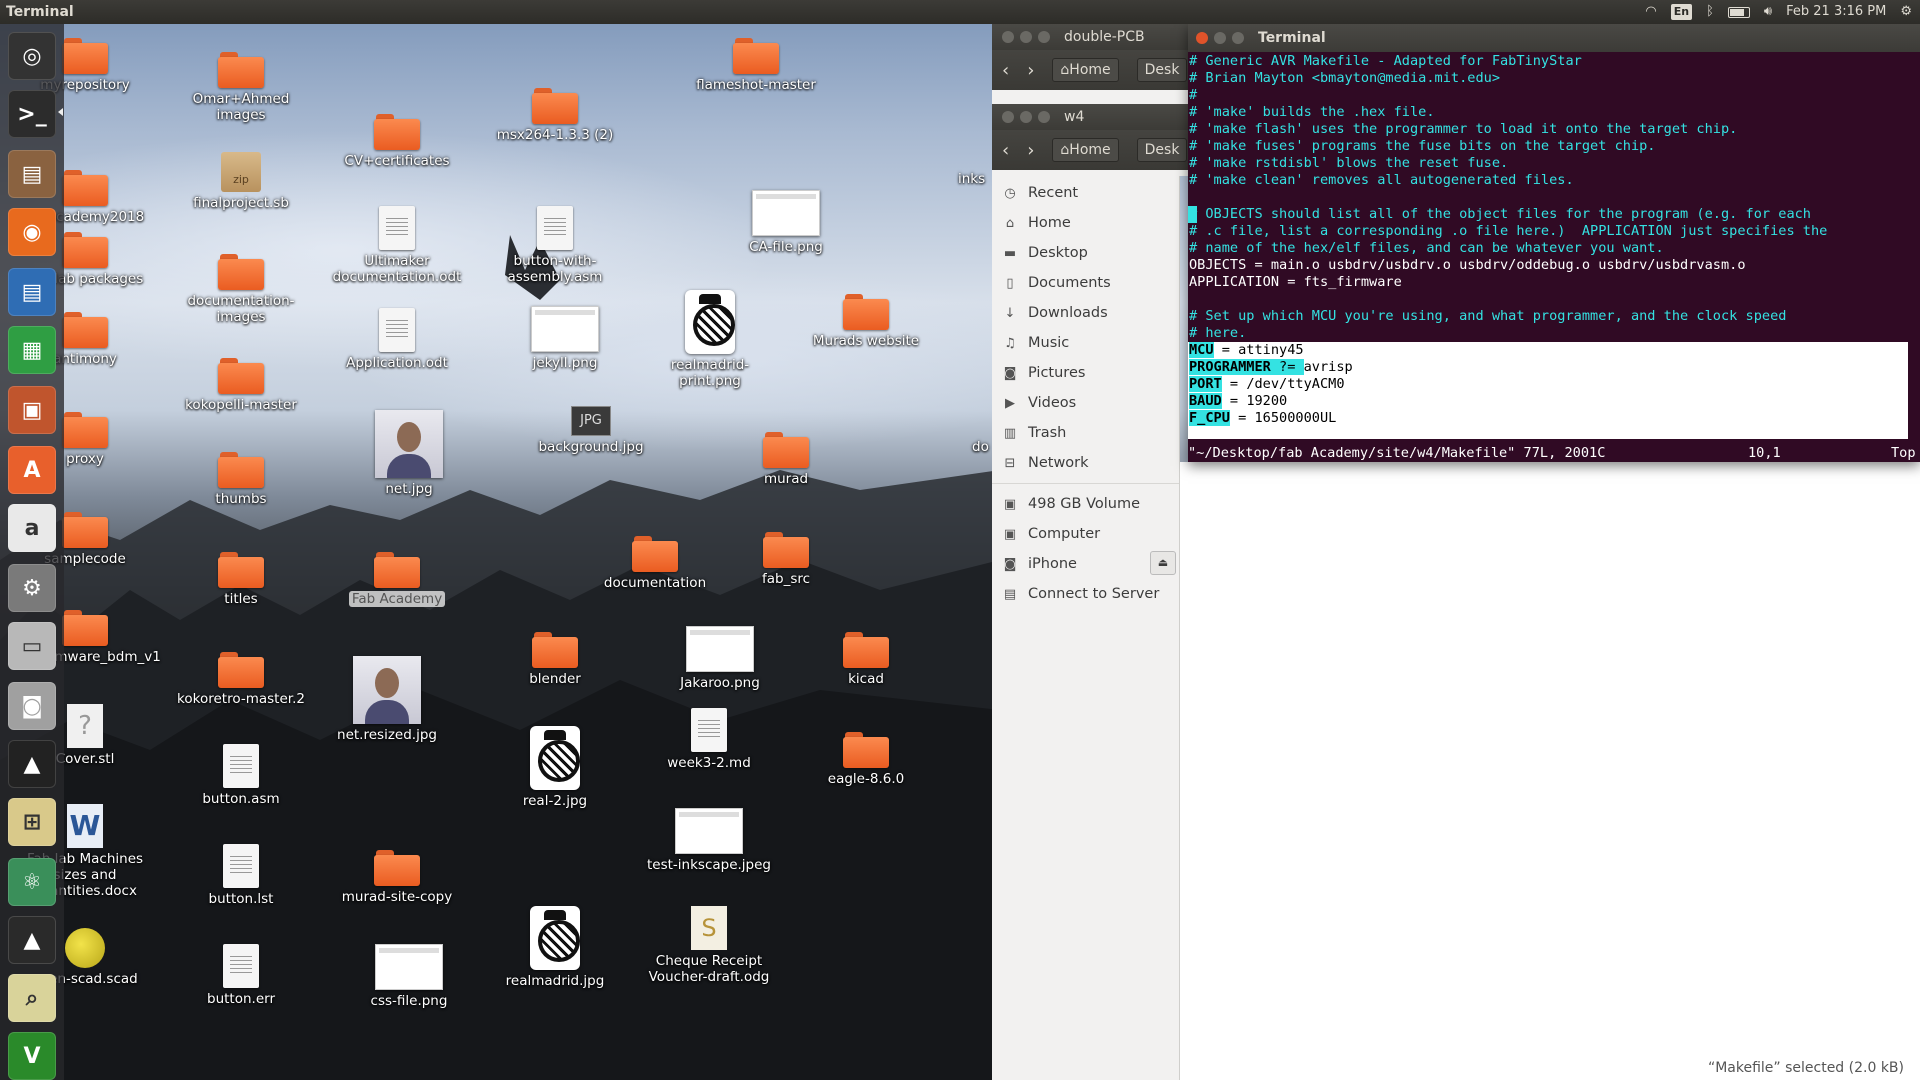  What do you see at coordinates (241, 87) in the screenshot?
I see `desktop-item: Omar+Ahmed images` at bounding box center [241, 87].